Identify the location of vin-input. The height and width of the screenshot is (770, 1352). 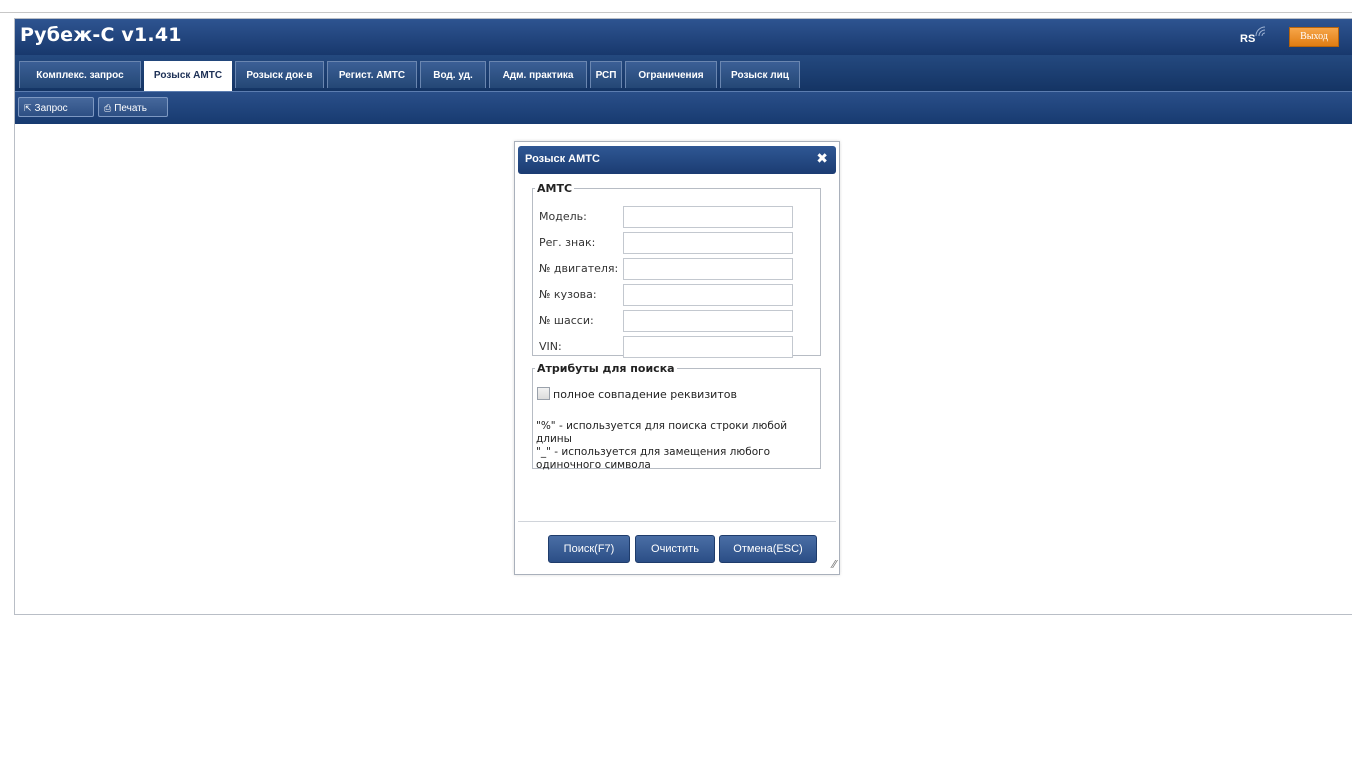
(708, 347).